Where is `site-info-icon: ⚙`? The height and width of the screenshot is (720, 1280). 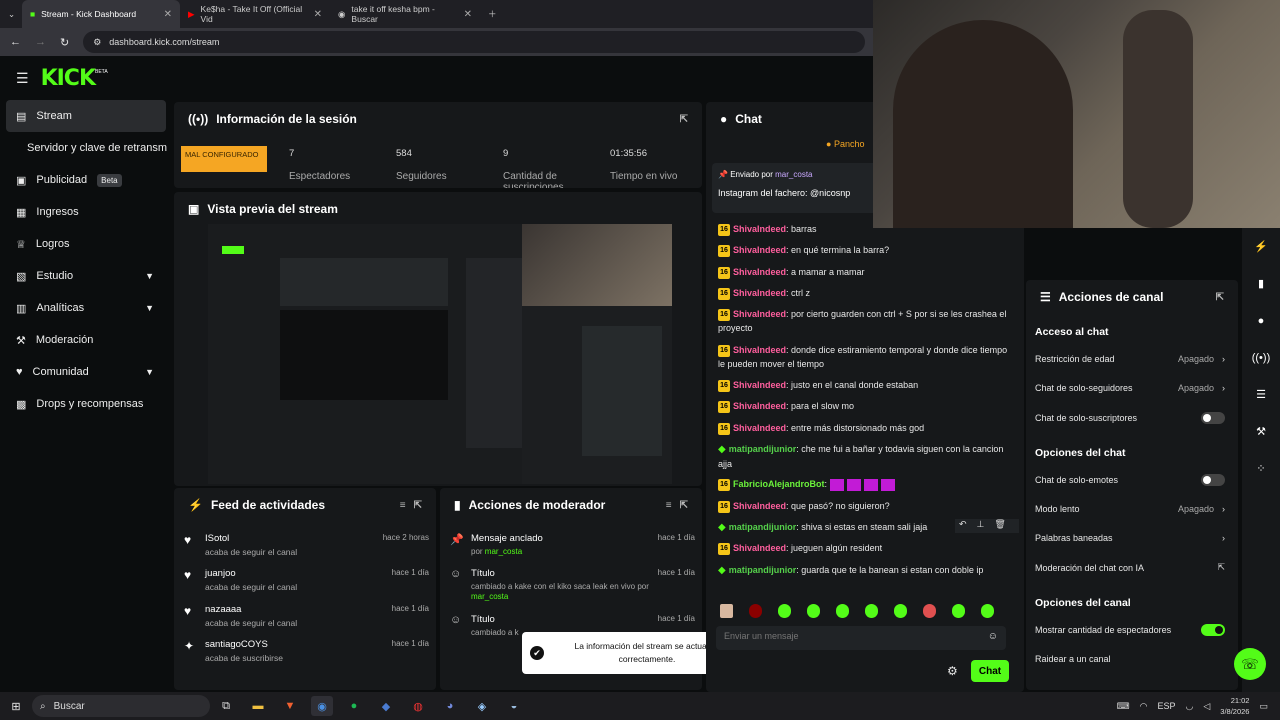 site-info-icon: ⚙ is located at coordinates (97, 42).